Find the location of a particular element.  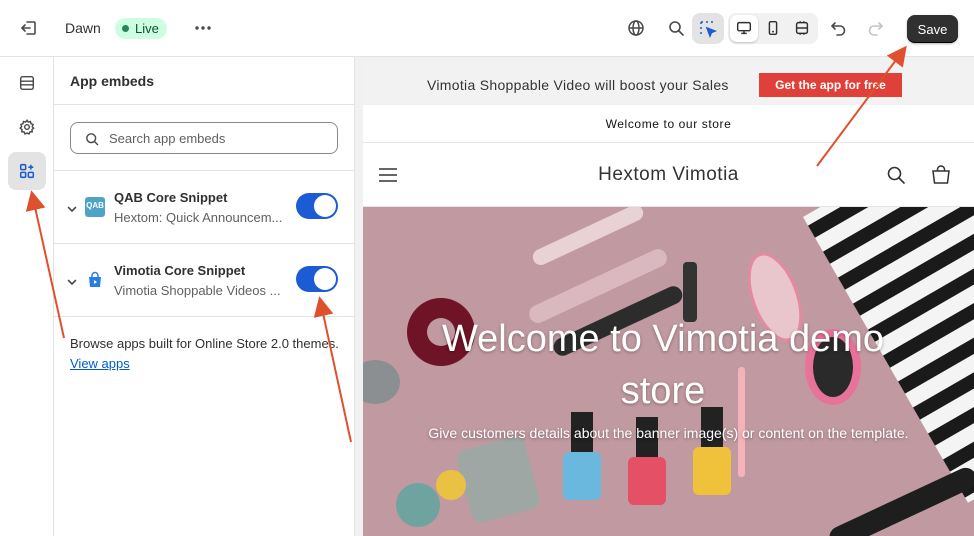

mobile-view-button is located at coordinates (773, 28).